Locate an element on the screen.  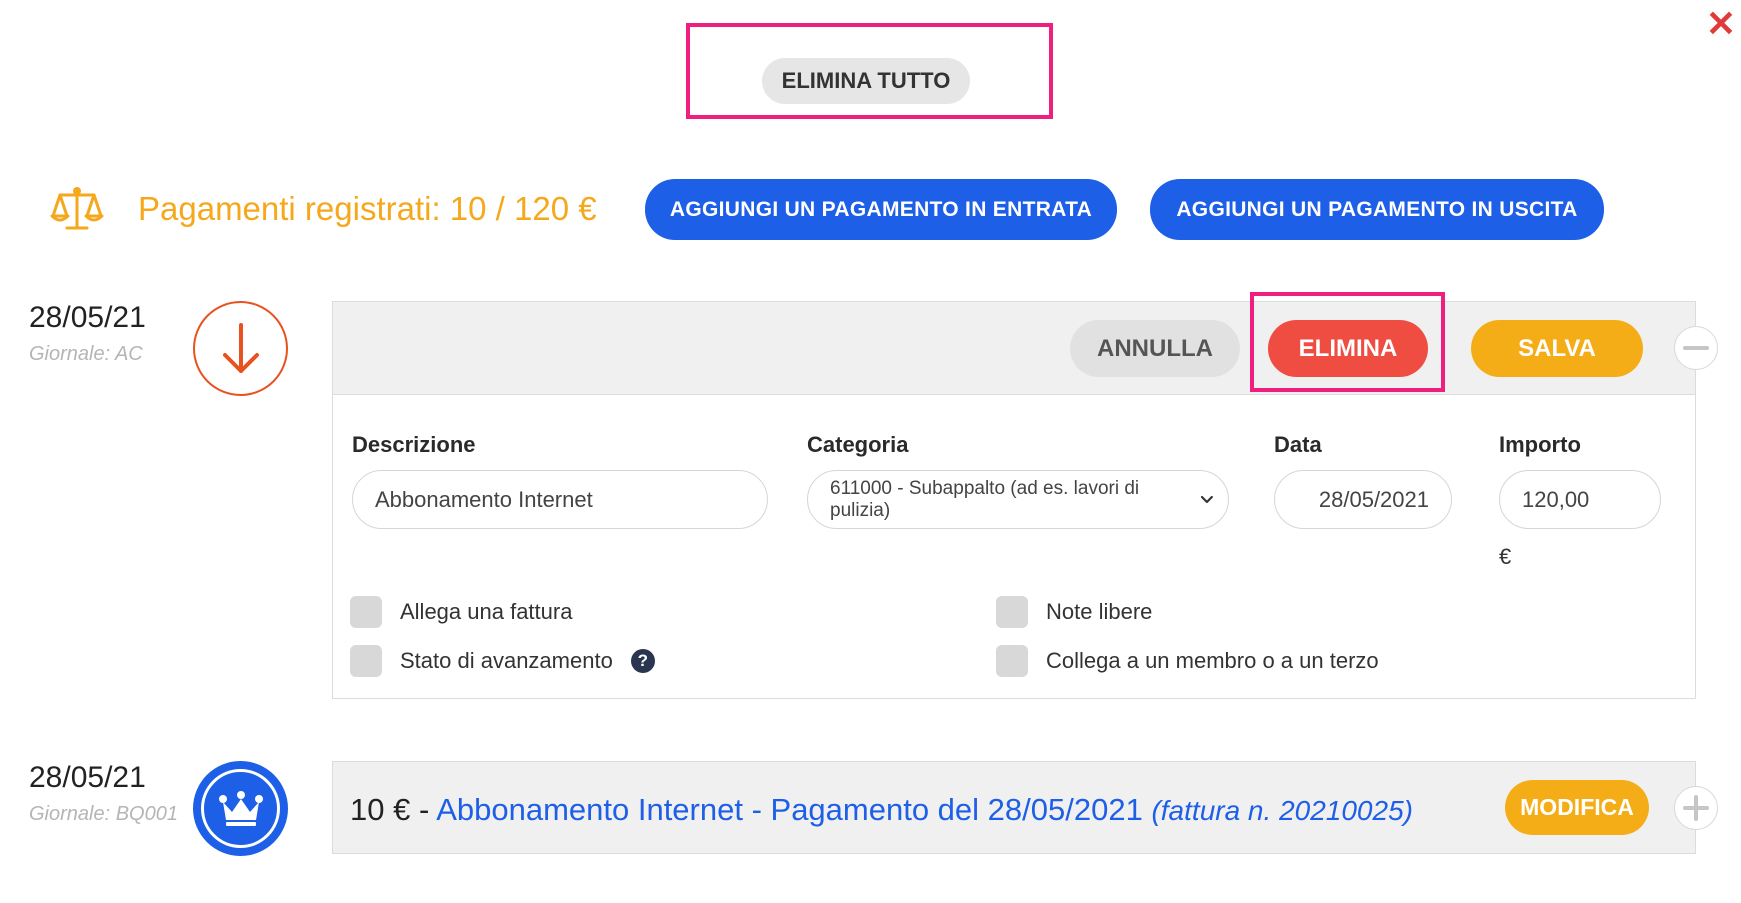
delete-all-button: ELIMINA TUTTO is located at coordinates (866, 81).